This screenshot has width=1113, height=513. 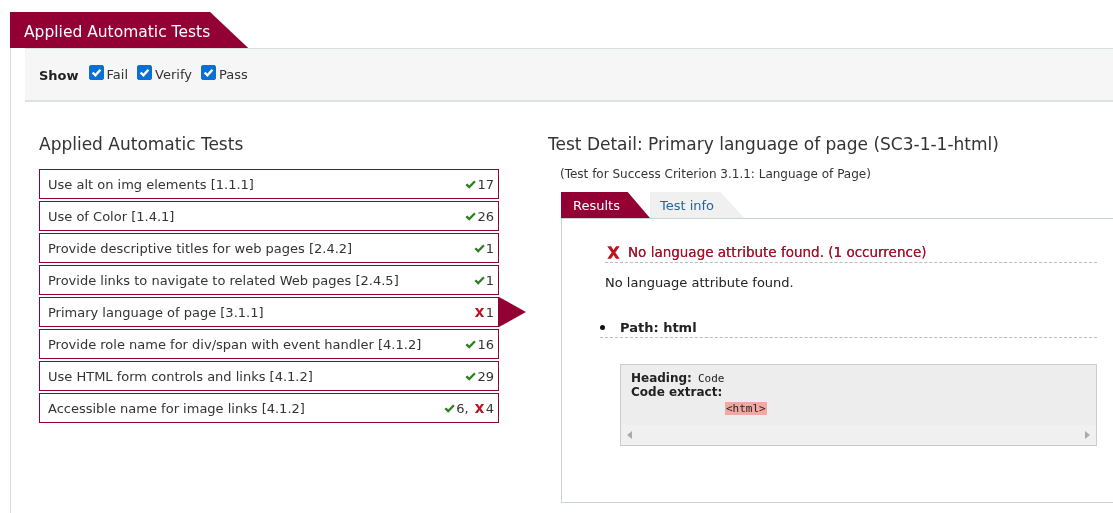 What do you see at coordinates (233, 74) in the screenshot?
I see `checkbox-label: Pass` at bounding box center [233, 74].